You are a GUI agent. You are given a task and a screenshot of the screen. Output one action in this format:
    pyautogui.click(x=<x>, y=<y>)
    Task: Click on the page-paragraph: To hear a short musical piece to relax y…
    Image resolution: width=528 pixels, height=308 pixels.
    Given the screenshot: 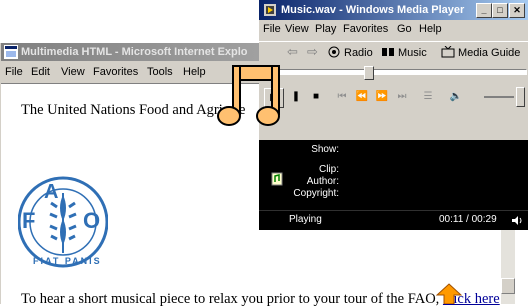 What is the action you would take?
    pyautogui.click(x=260, y=299)
    